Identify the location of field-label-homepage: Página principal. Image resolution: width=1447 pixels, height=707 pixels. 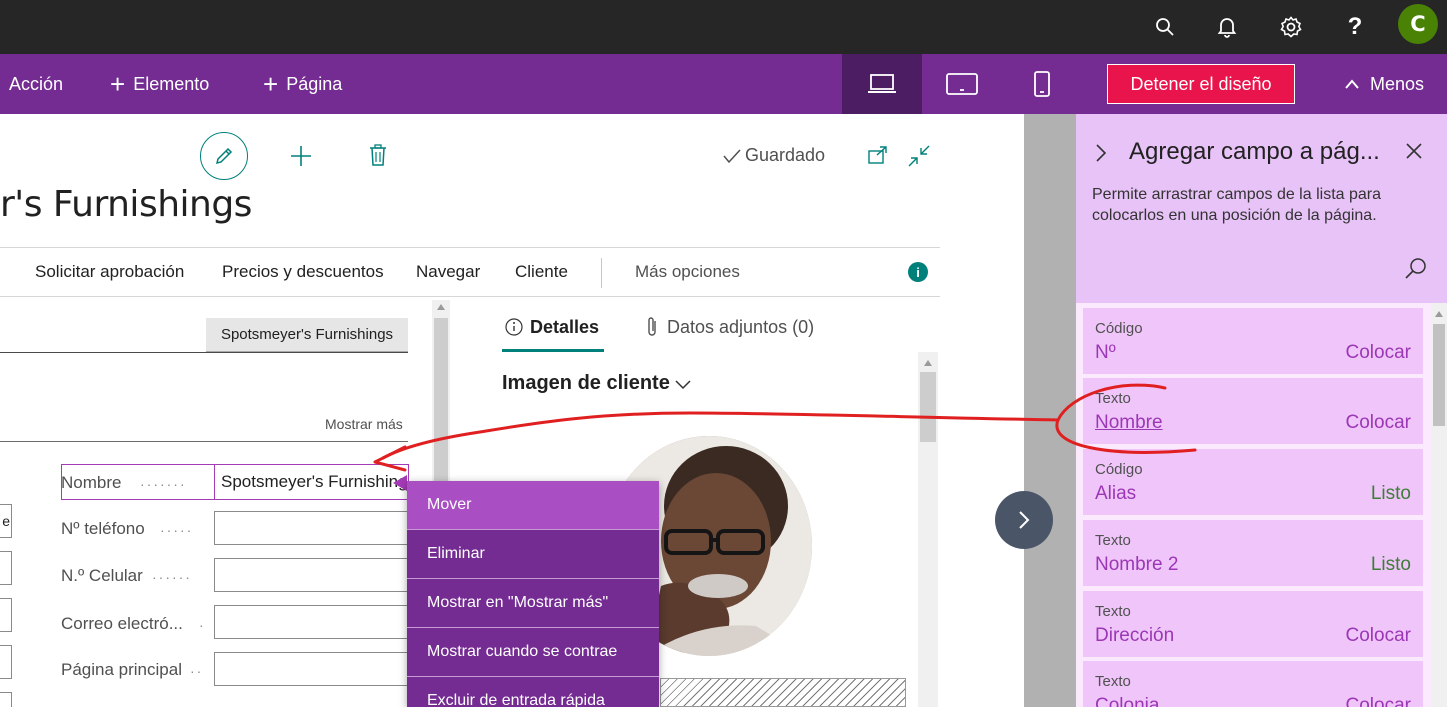
(121, 669).